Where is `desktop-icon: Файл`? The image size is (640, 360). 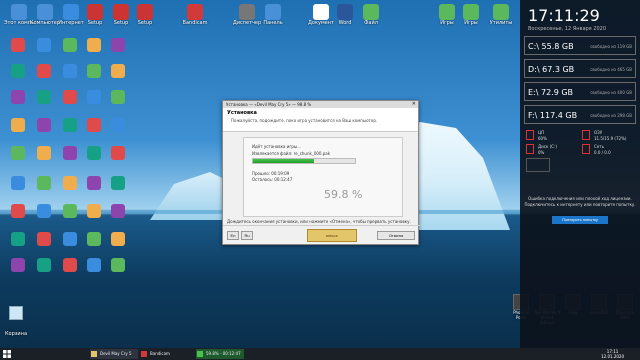
desktop-icon: Файл is located at coordinates (371, 15).